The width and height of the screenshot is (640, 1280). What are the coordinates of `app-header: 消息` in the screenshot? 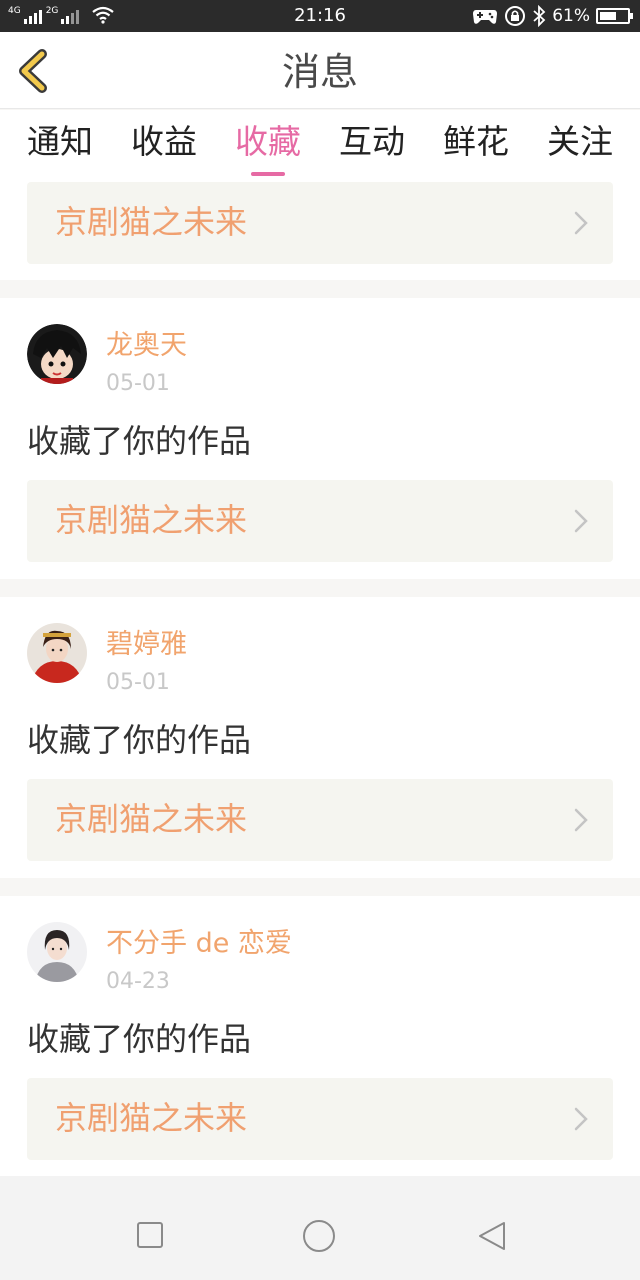 It's located at (320, 70).